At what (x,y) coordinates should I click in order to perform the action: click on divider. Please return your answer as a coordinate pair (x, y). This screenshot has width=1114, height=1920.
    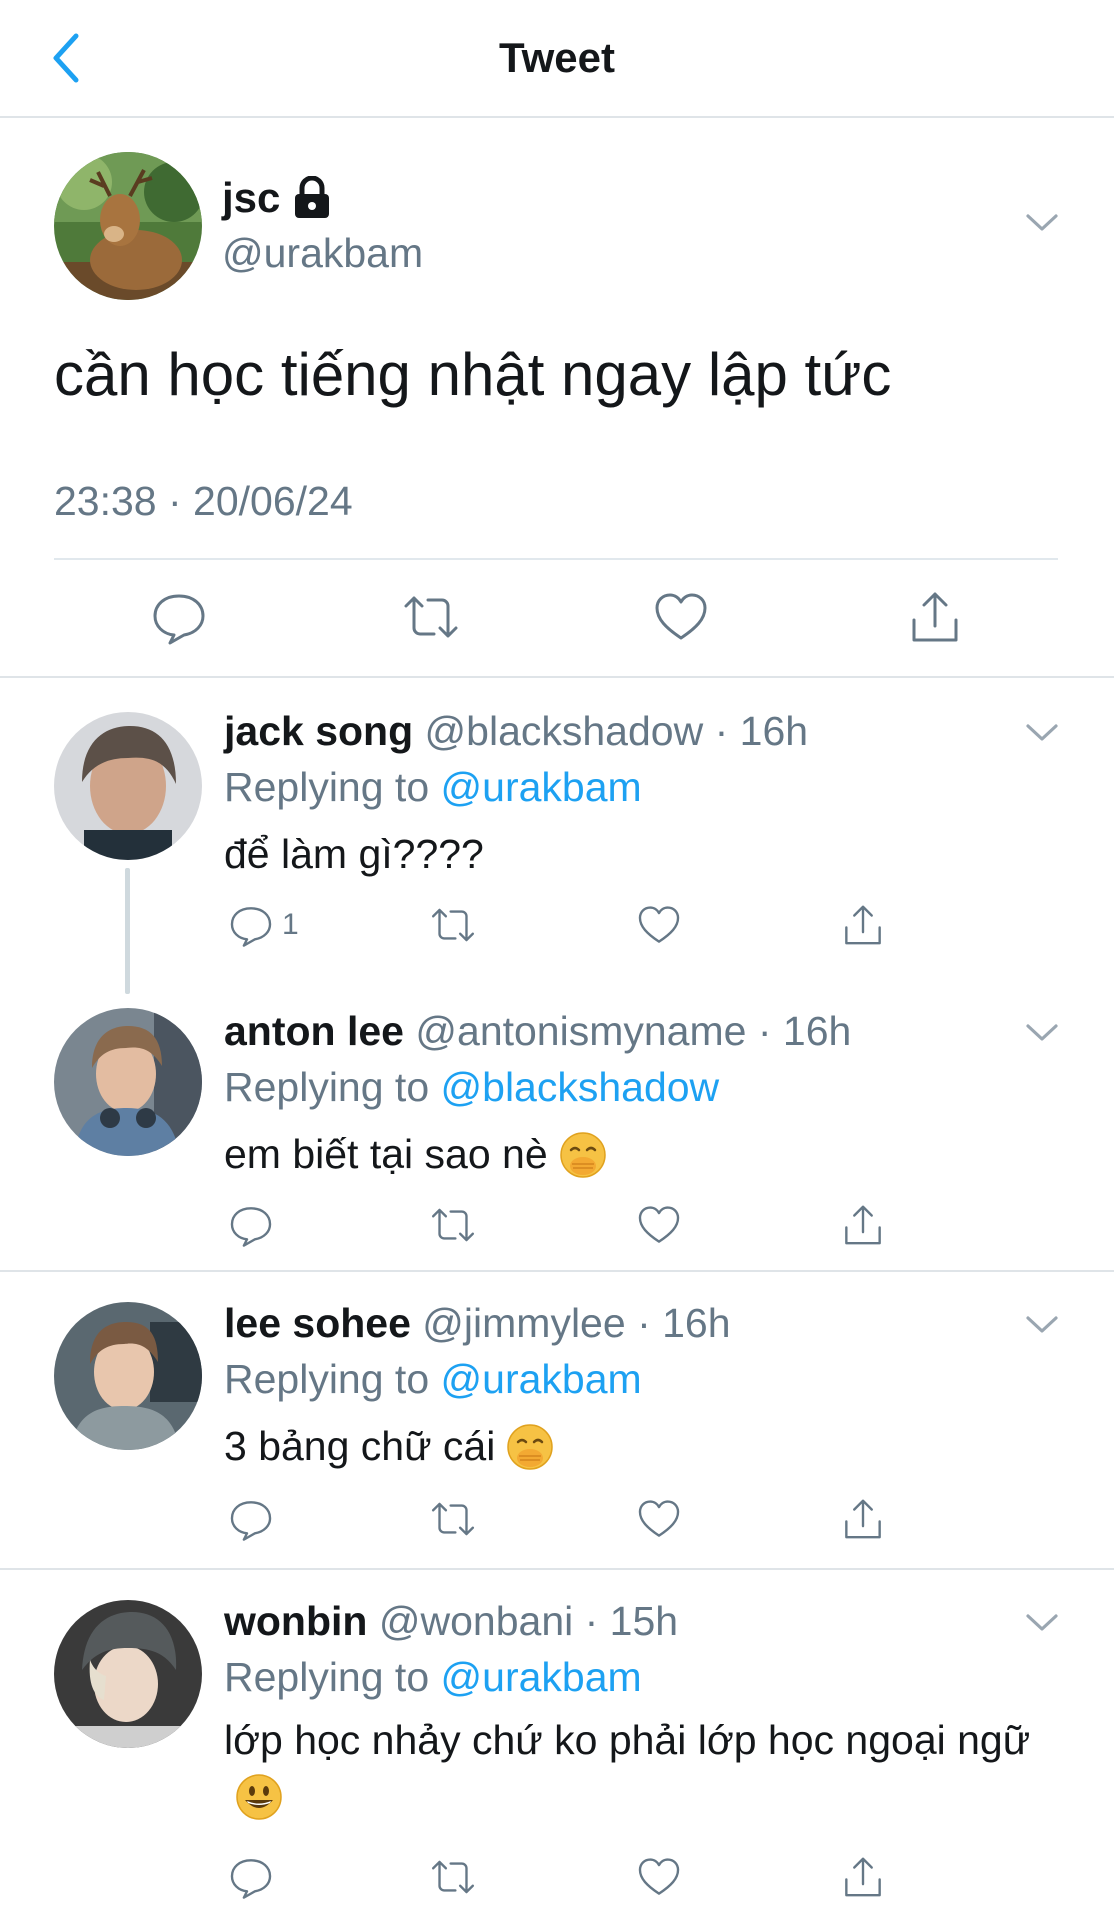
    Looking at the image, I should click on (556, 559).